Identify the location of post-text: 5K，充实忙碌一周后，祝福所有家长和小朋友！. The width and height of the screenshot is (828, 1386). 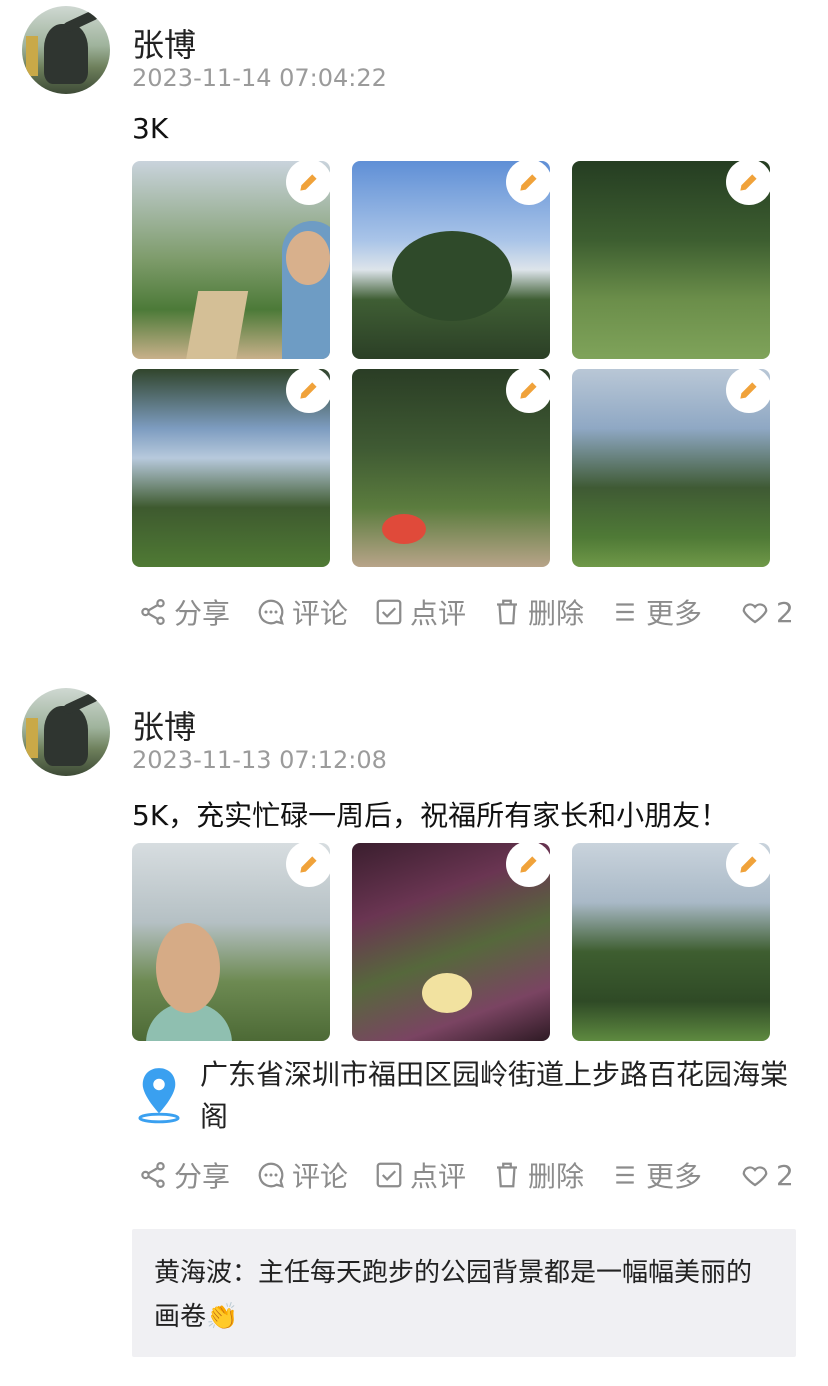
(430, 815).